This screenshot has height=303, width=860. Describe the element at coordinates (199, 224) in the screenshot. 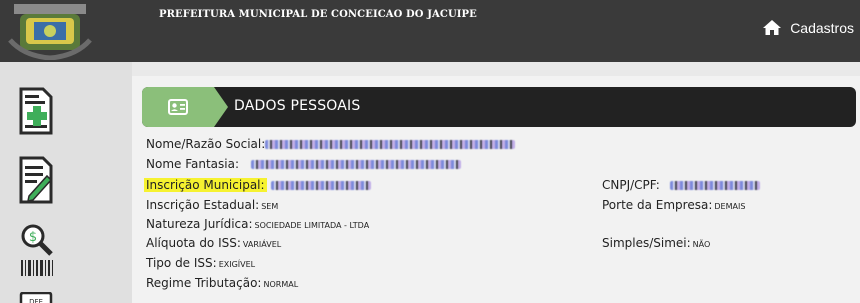

I see `natureza-juridica-label: Natureza Jurídica:` at that location.